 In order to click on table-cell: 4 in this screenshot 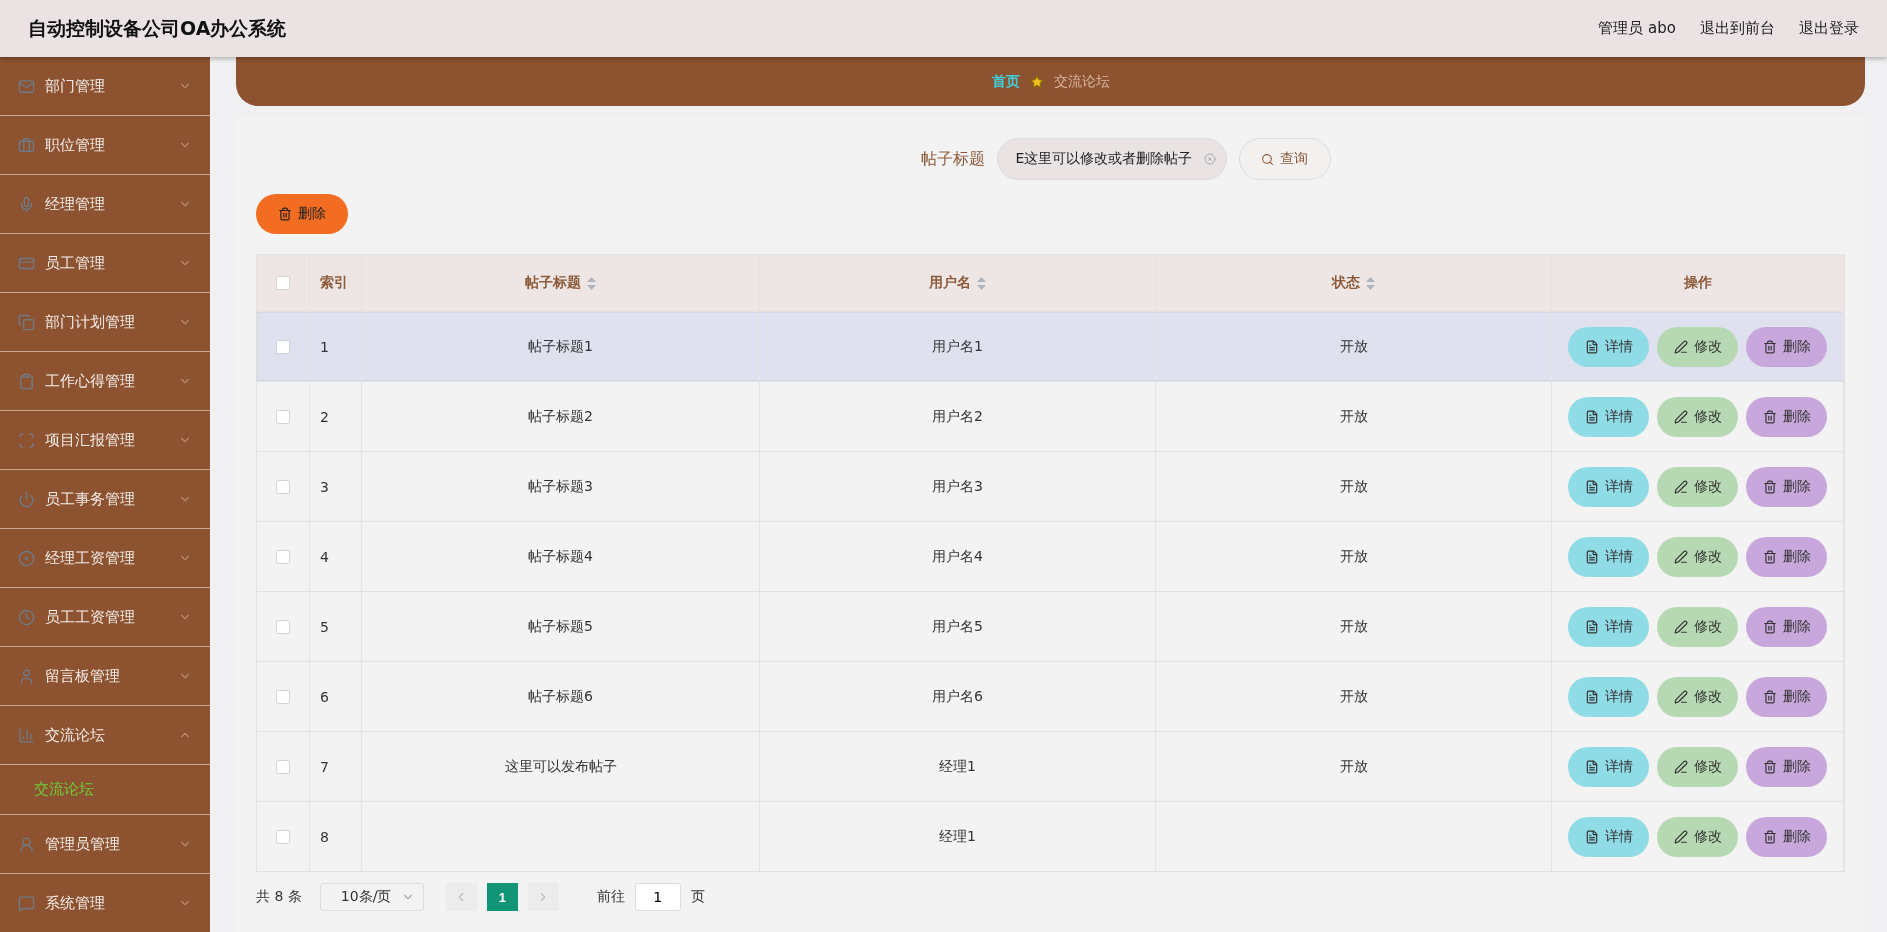, I will do `click(324, 556)`.